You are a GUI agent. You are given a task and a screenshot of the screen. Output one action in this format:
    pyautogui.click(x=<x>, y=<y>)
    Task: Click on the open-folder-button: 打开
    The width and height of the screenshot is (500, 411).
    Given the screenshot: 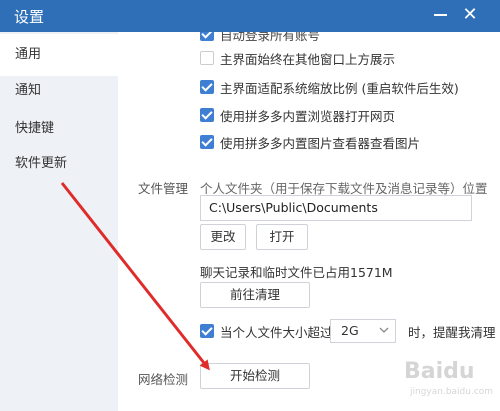 What is the action you would take?
    pyautogui.click(x=282, y=237)
    